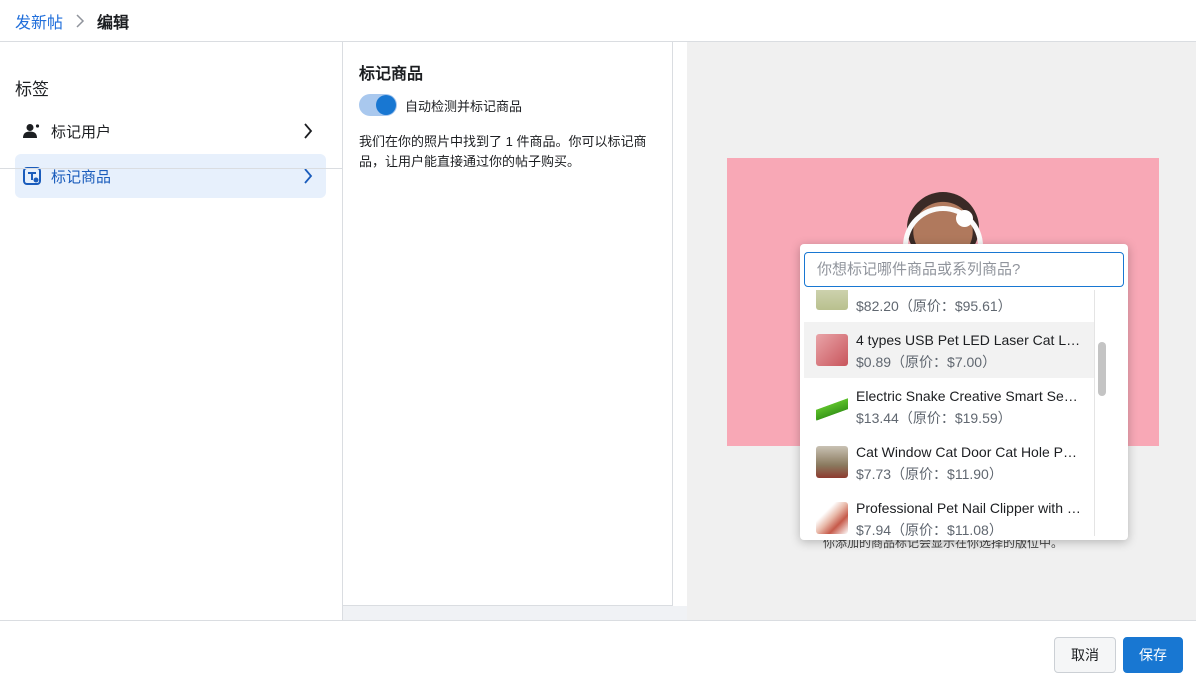 The height and width of the screenshot is (680, 1196). Describe the element at coordinates (170, 131) in the screenshot. I see `sidebar-item-tag-users: 标记用户` at that location.